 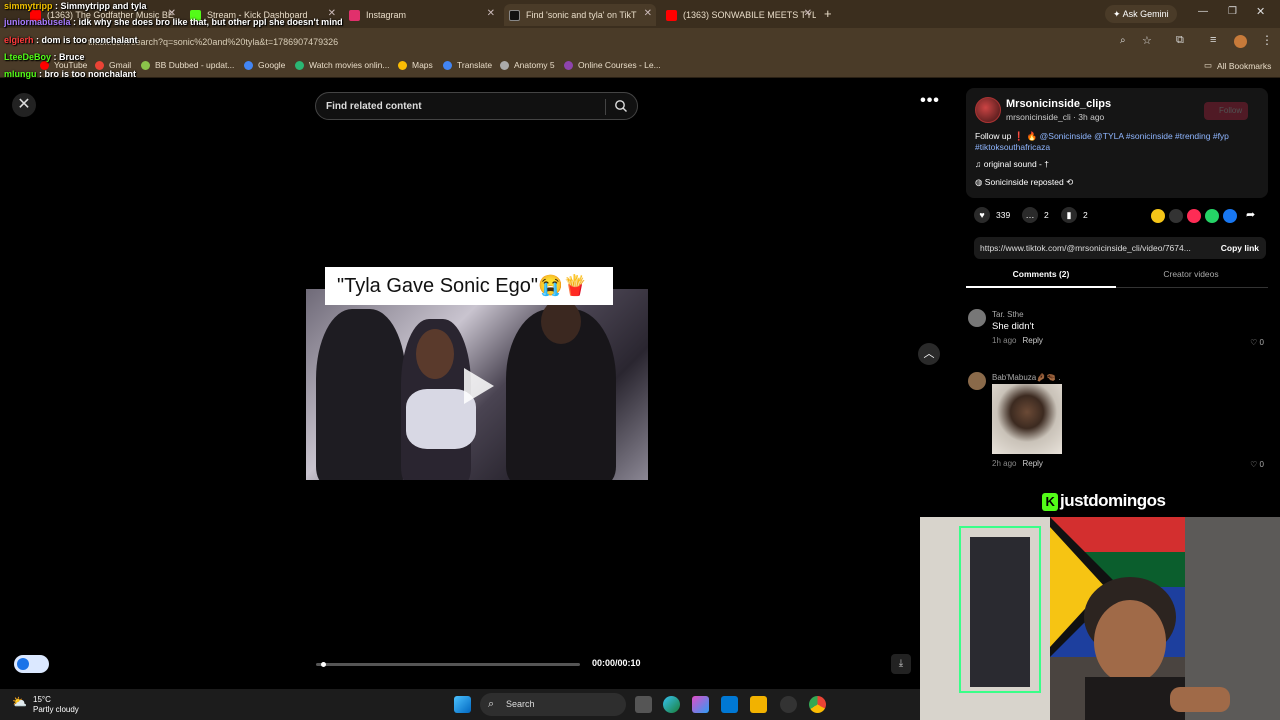 I want to click on windows-start-icon, so click(x=462, y=704).